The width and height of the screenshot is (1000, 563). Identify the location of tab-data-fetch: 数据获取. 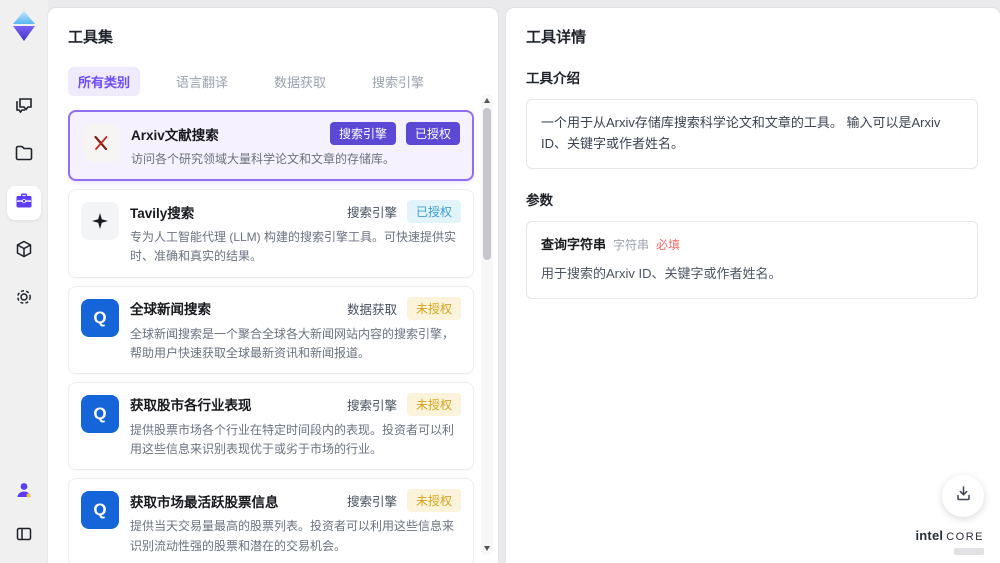
(300, 81).